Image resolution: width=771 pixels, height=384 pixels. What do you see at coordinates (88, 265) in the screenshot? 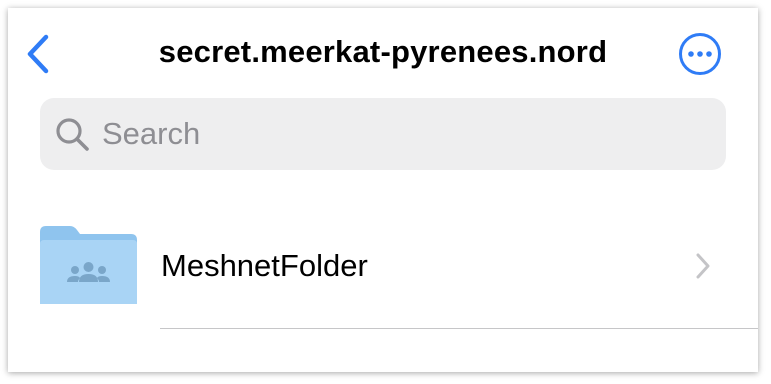
I see `shared-folder-icon` at bounding box center [88, 265].